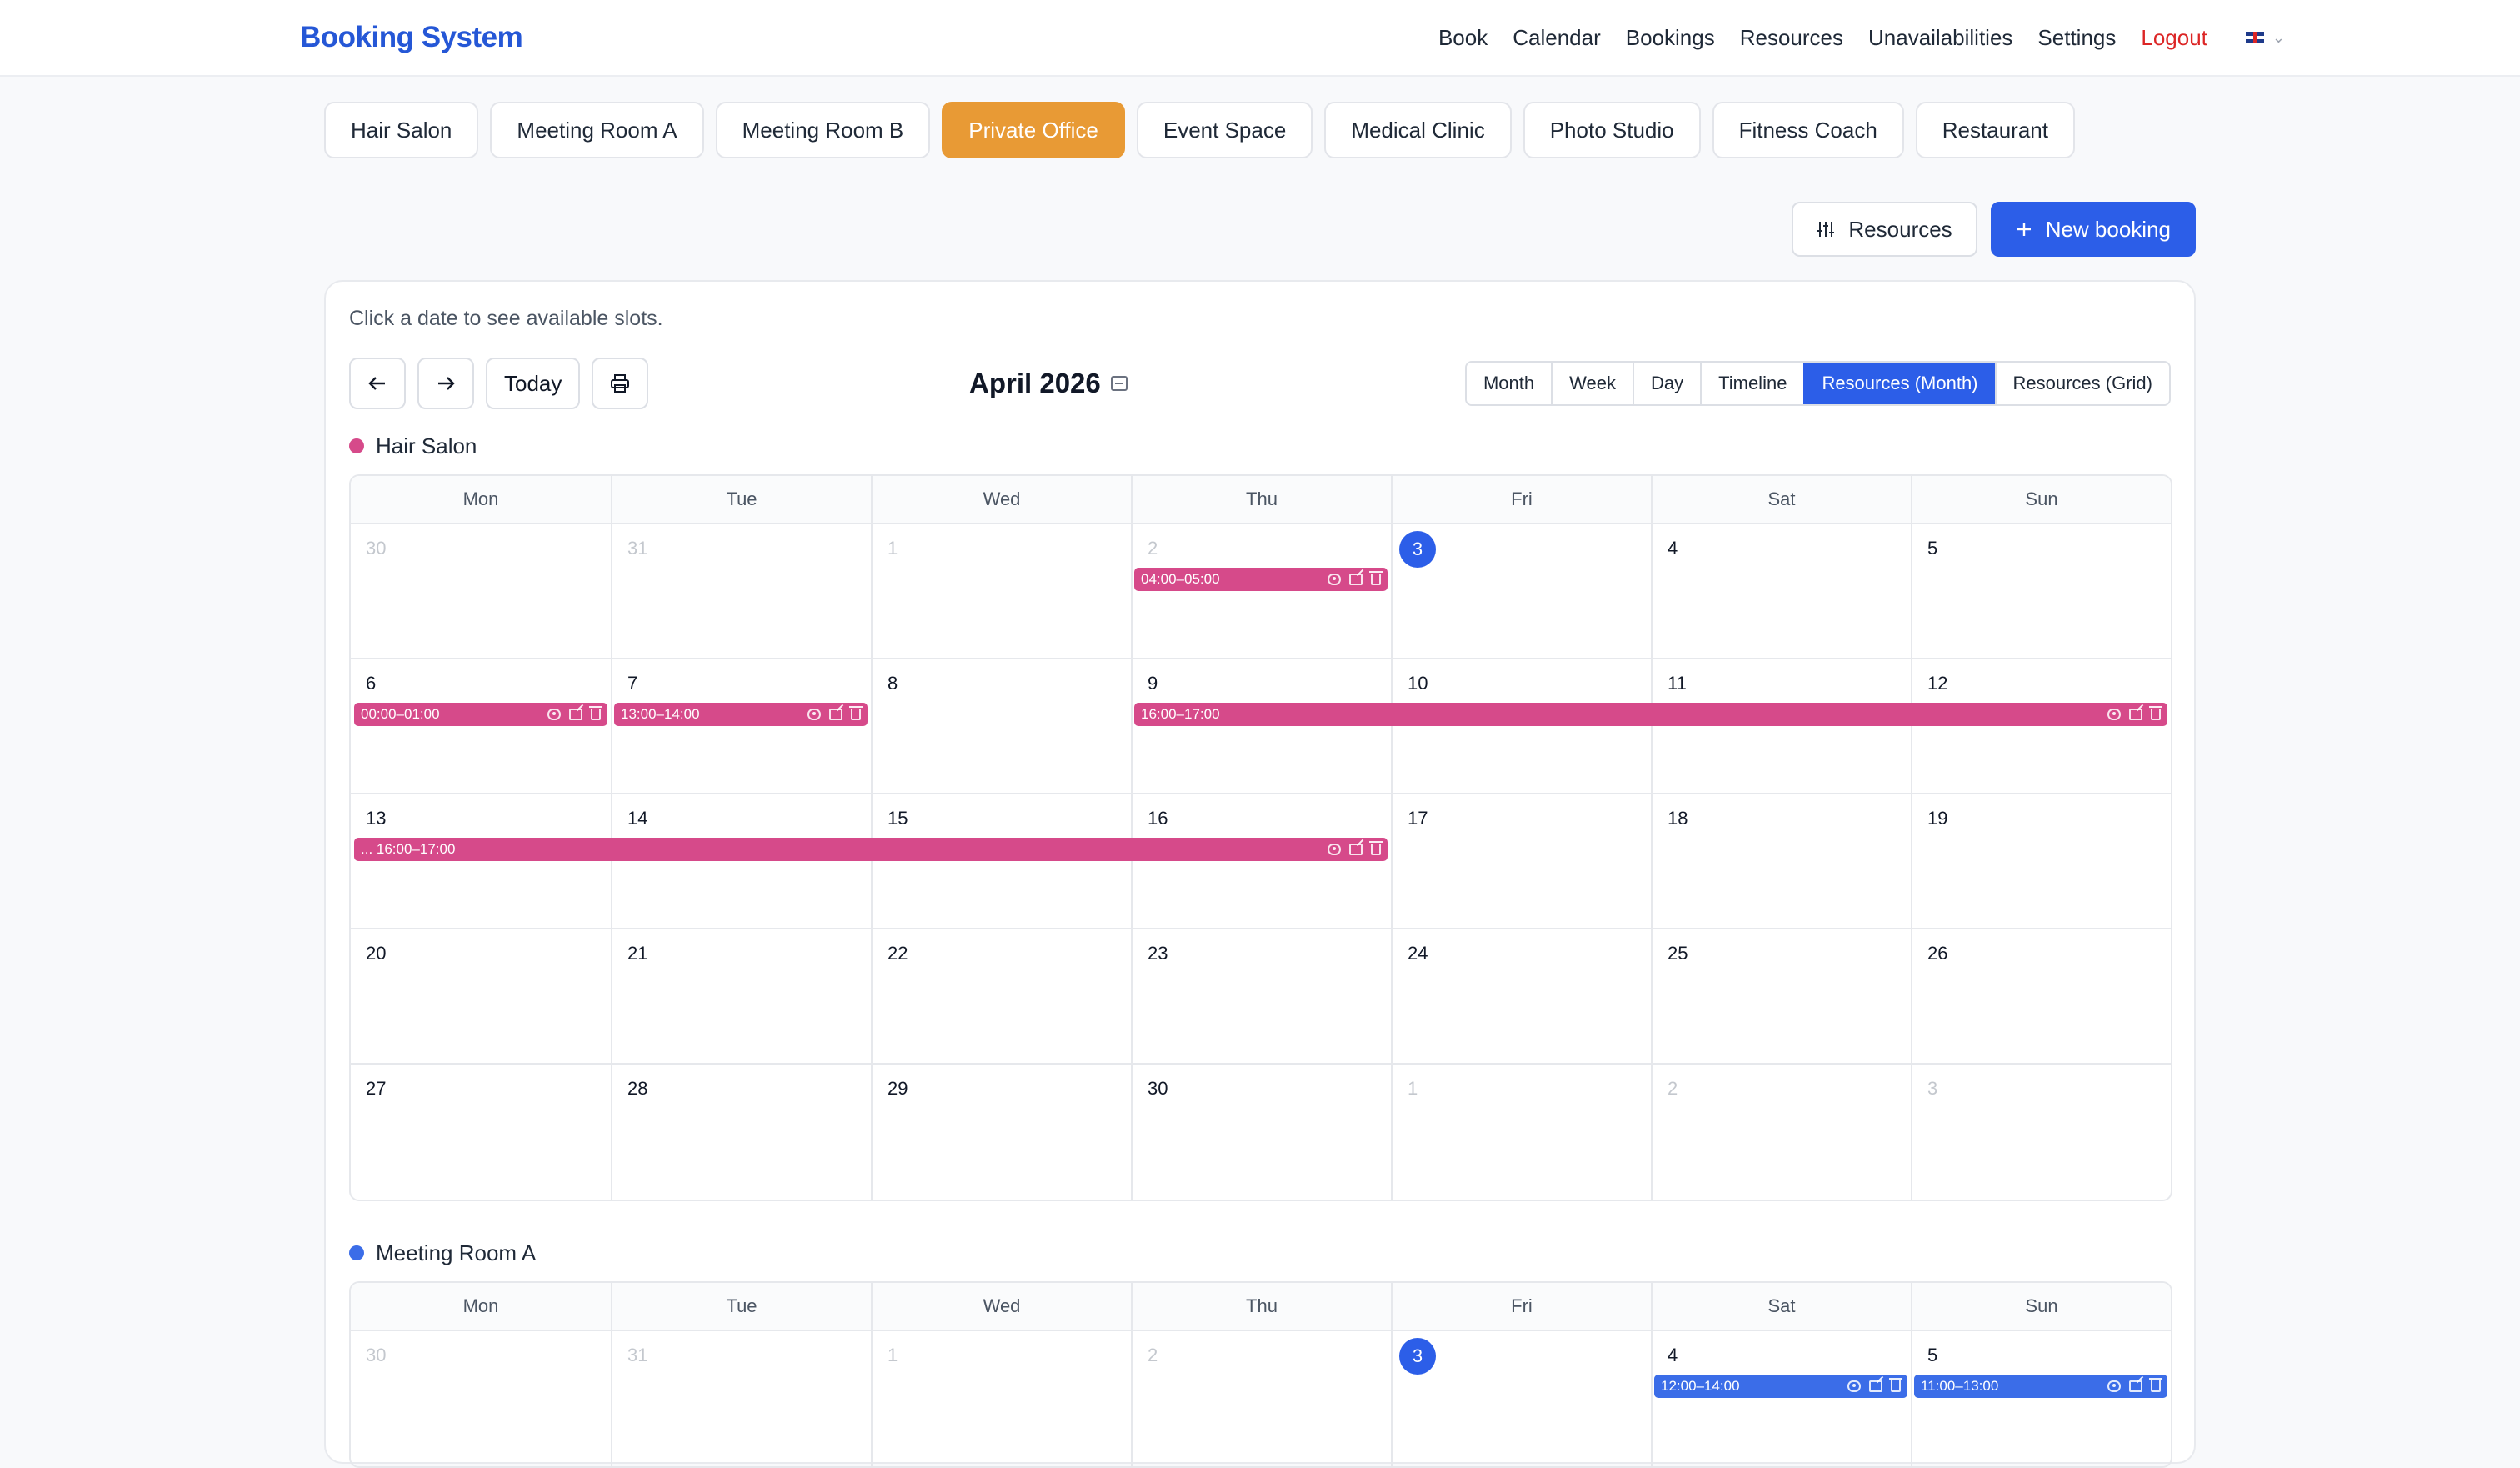 This screenshot has height=1468, width=2520. I want to click on nav-calendar: Calendar, so click(1556, 38).